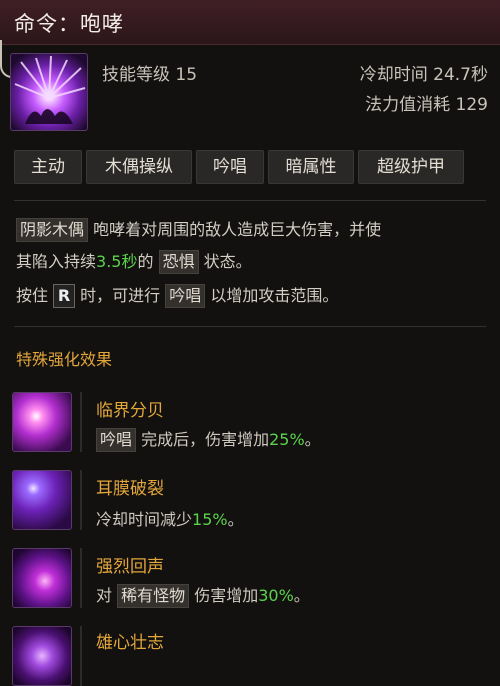 Image resolution: width=500 pixels, height=686 pixels. I want to click on description-line-2: 其陷入持续3.5秒的 恐惧 状态。, so click(134, 262).